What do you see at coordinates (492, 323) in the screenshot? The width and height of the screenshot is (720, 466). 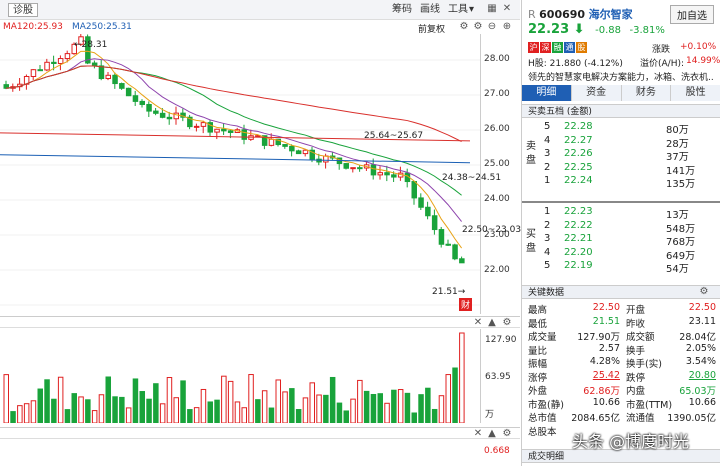 I see `volume-up-icon: ▲` at bounding box center [492, 323].